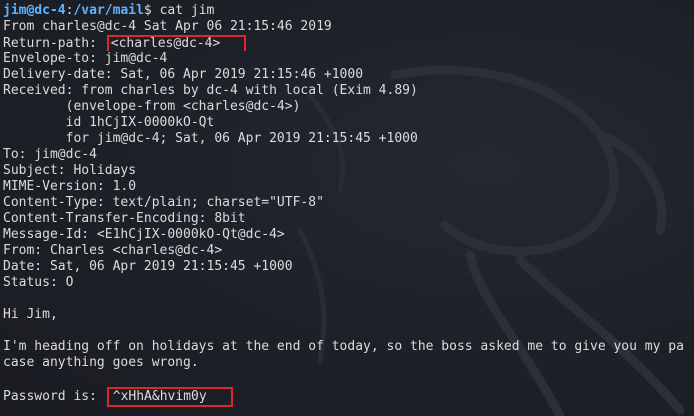  I want to click on password-line: Password is: ^xHhA&hvim0y, so click(348, 397).